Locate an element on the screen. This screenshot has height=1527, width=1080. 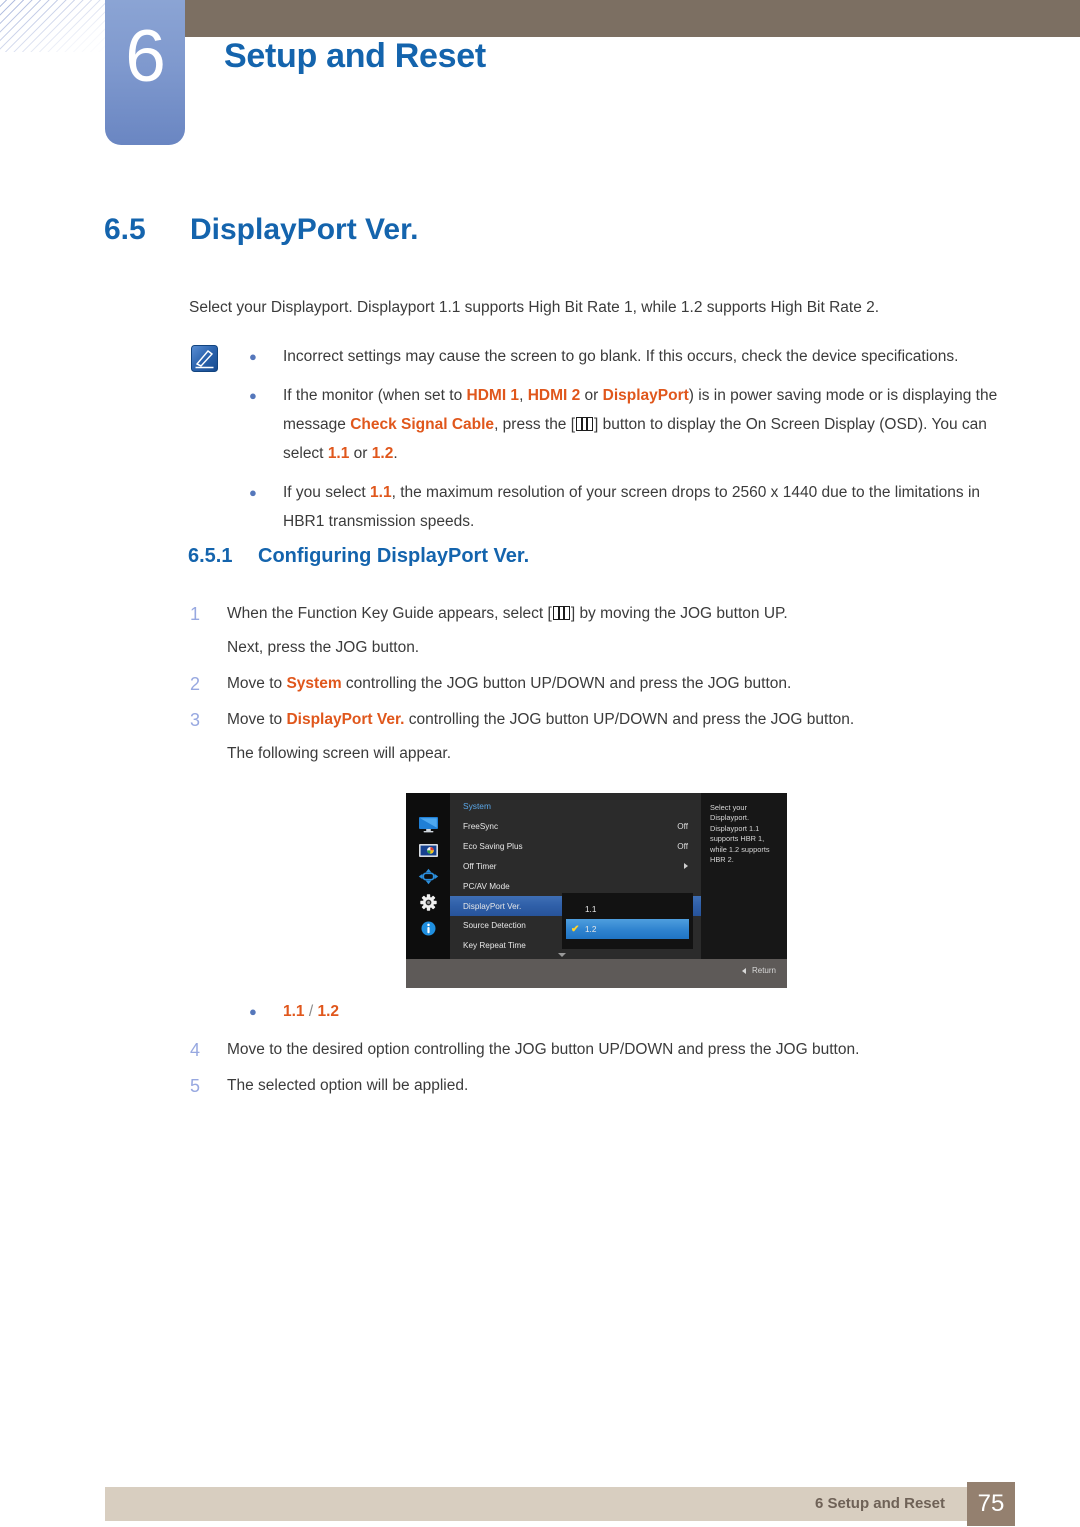
step-number: 1 is located at coordinates (195, 614).